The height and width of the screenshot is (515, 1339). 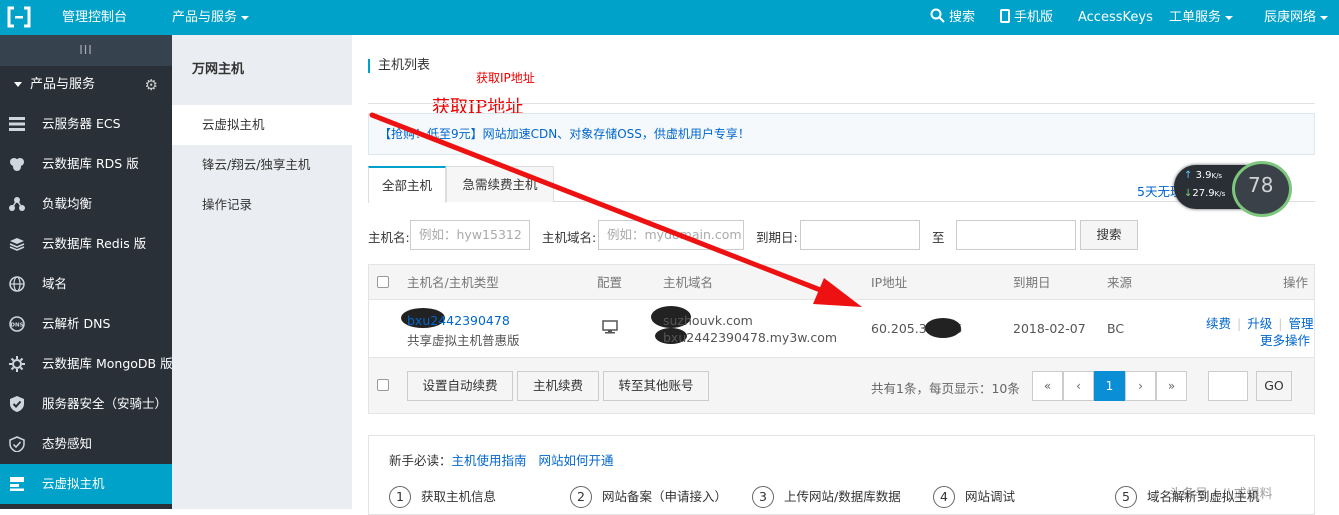 I want to click on page-jump-input, so click(x=1228, y=386).